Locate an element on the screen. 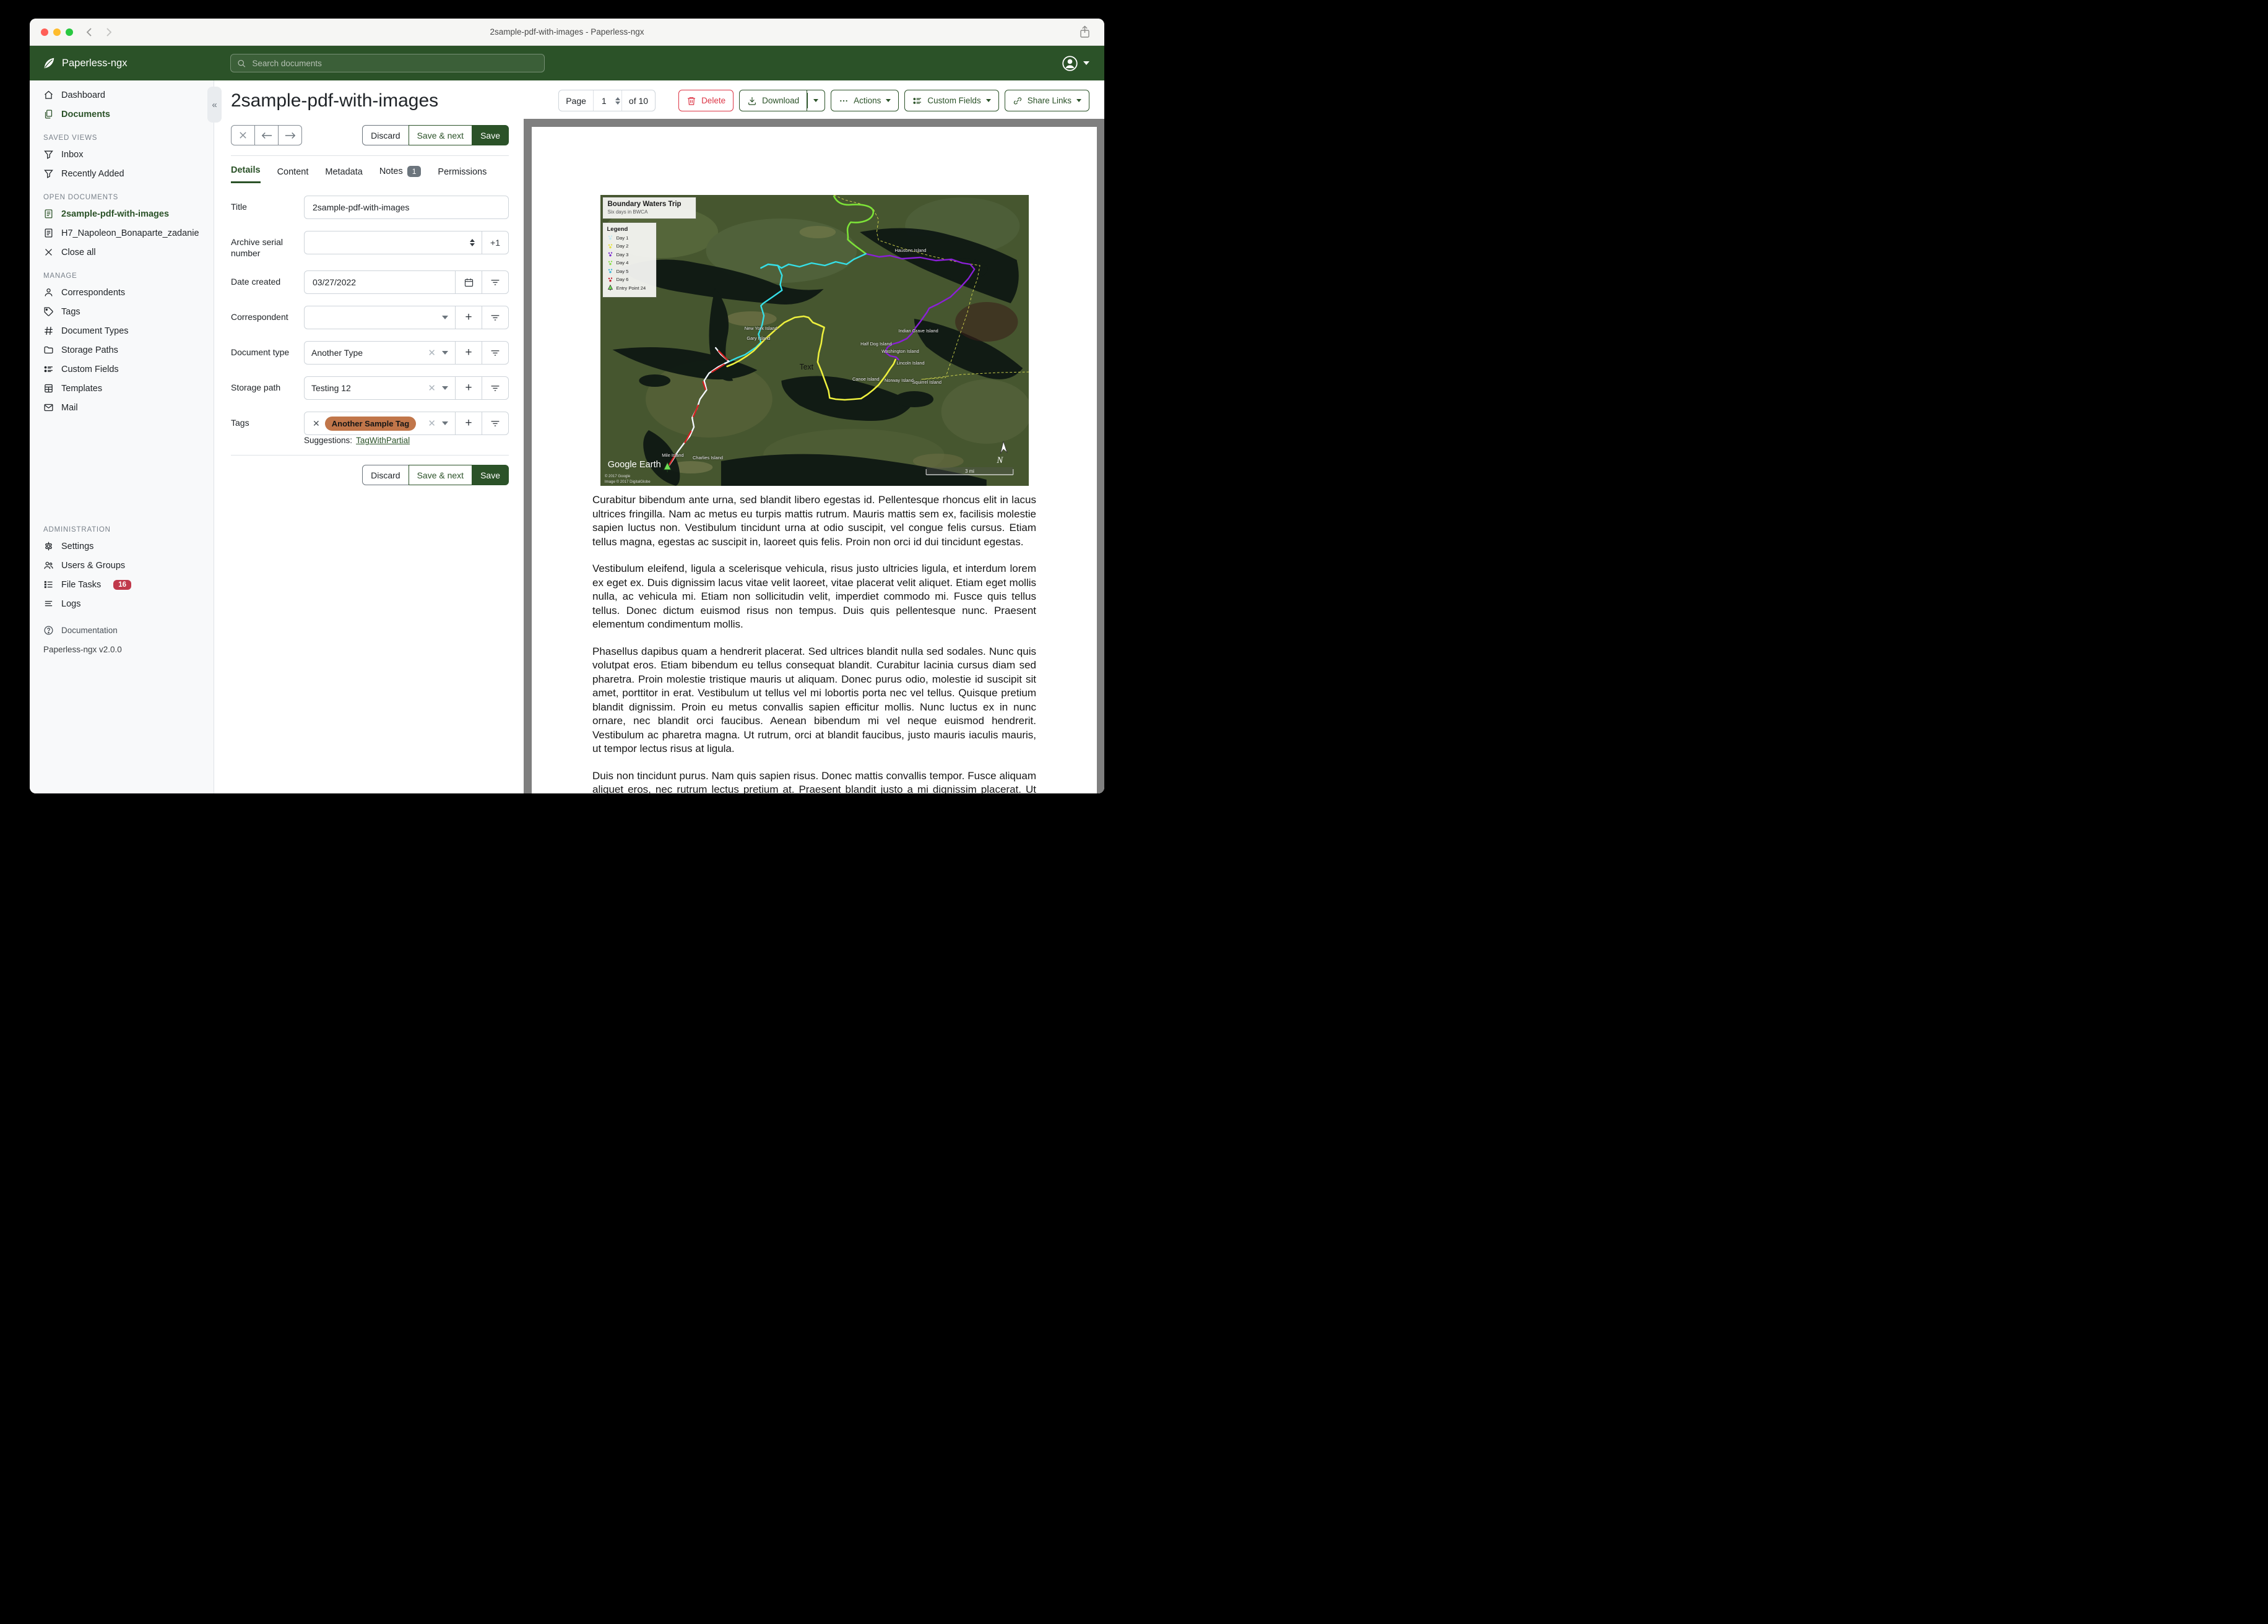  next-document-button is located at coordinates (290, 135).